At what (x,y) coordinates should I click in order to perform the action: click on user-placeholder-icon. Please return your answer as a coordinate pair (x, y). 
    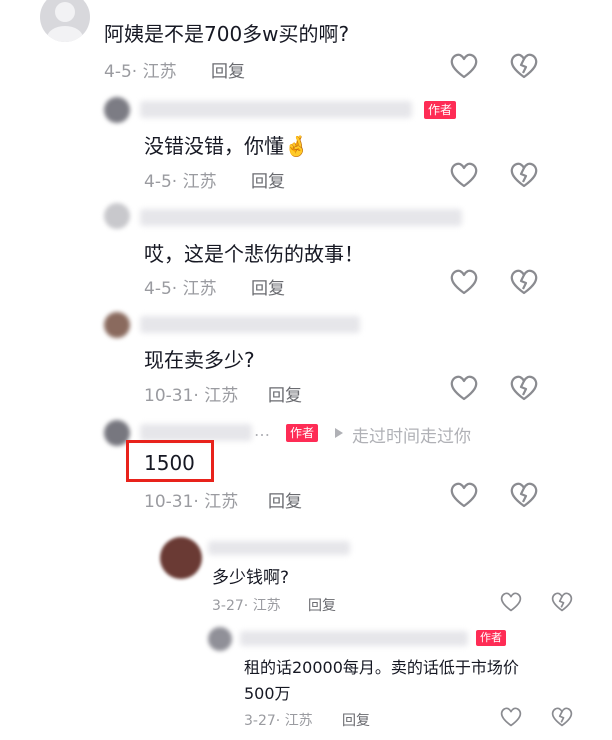
    Looking at the image, I should click on (65, 22).